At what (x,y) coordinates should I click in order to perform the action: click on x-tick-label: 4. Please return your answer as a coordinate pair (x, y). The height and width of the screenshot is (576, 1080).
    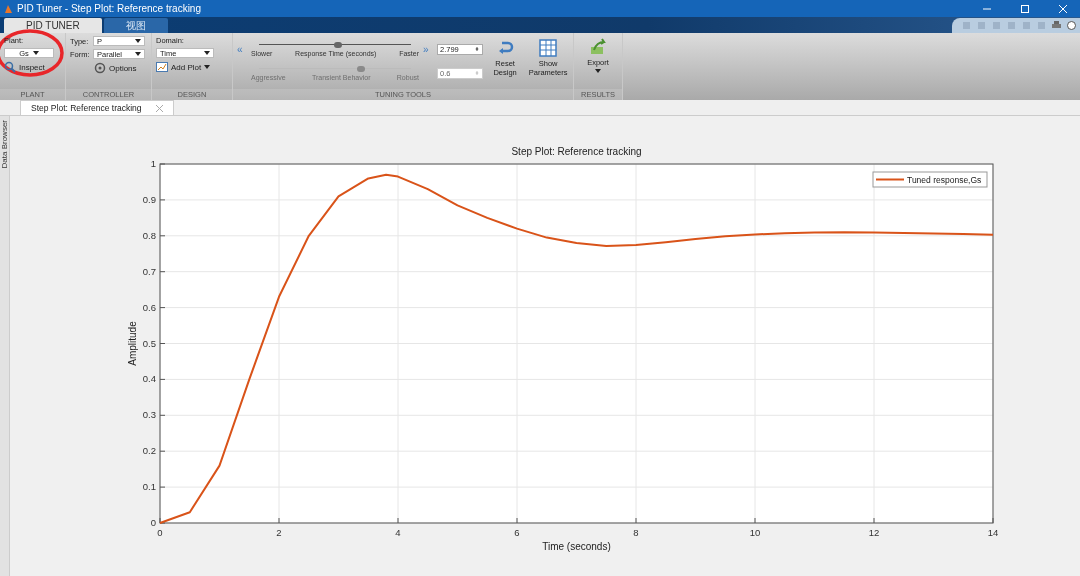
    Looking at the image, I should click on (398, 532).